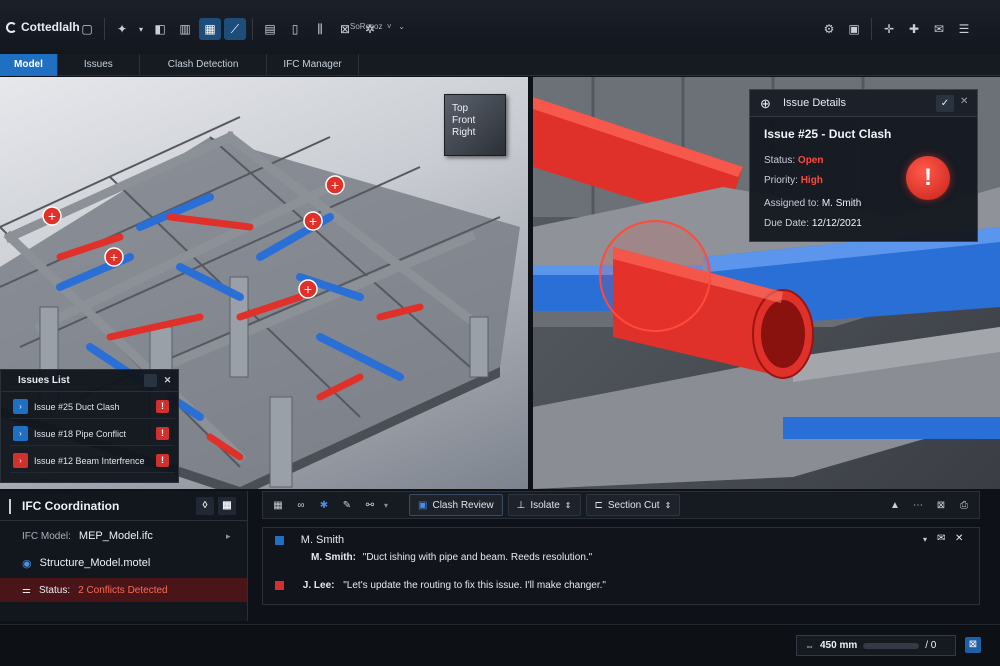 This screenshot has height=666, width=1000. What do you see at coordinates (123, 563) in the screenshot?
I see `structure-model-row: ◉ Structure_Model.motel` at bounding box center [123, 563].